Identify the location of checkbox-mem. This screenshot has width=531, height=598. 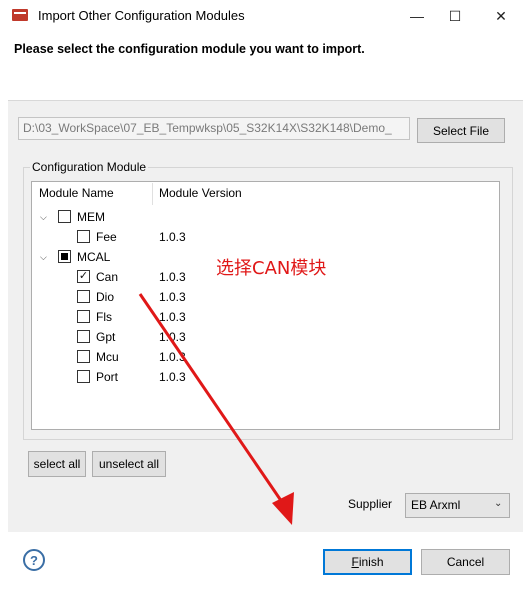
(64, 216).